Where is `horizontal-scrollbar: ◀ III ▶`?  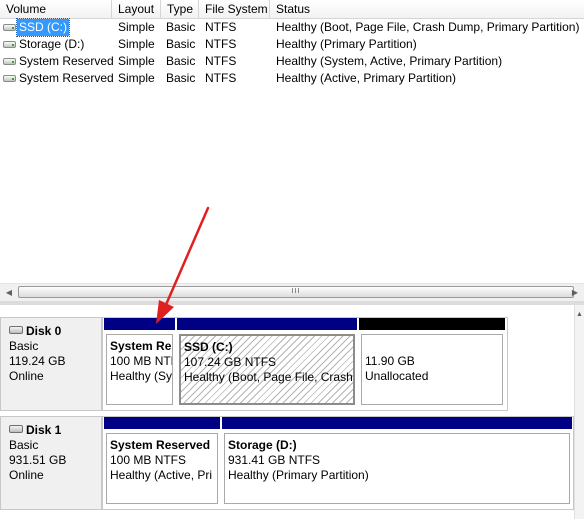 horizontal-scrollbar: ◀ III ▶ is located at coordinates (292, 292).